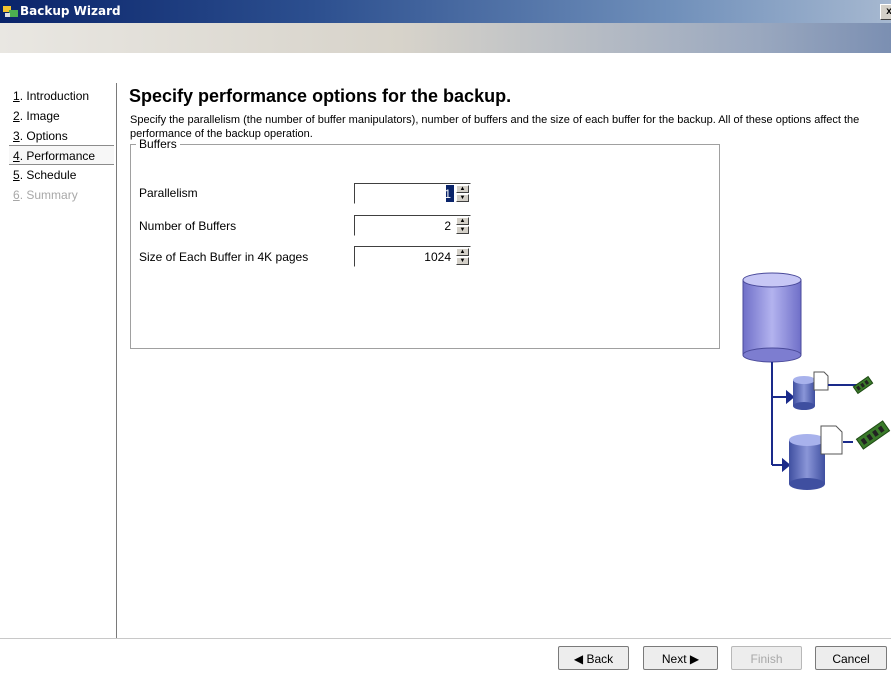 The height and width of the screenshot is (673, 891). Describe the element at coordinates (168, 193) in the screenshot. I see `parallelism-label: Parallelism` at that location.